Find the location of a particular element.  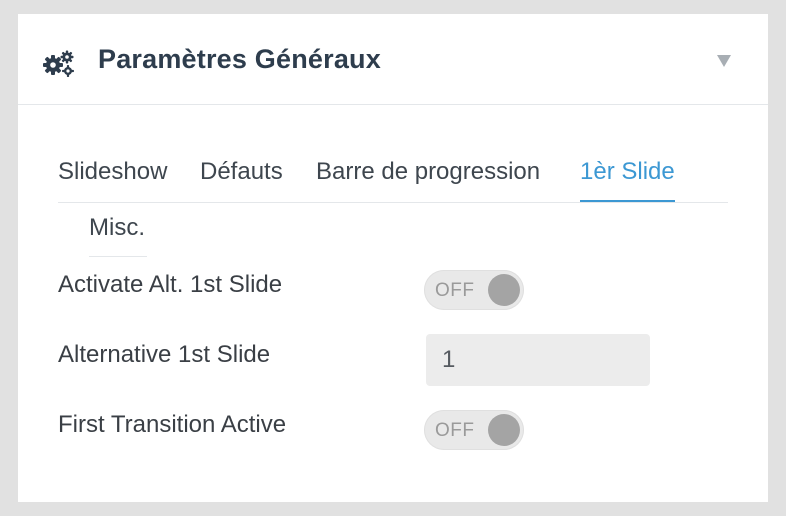

alternative-first-slide-label: Alternative 1st Slide is located at coordinates (164, 354).